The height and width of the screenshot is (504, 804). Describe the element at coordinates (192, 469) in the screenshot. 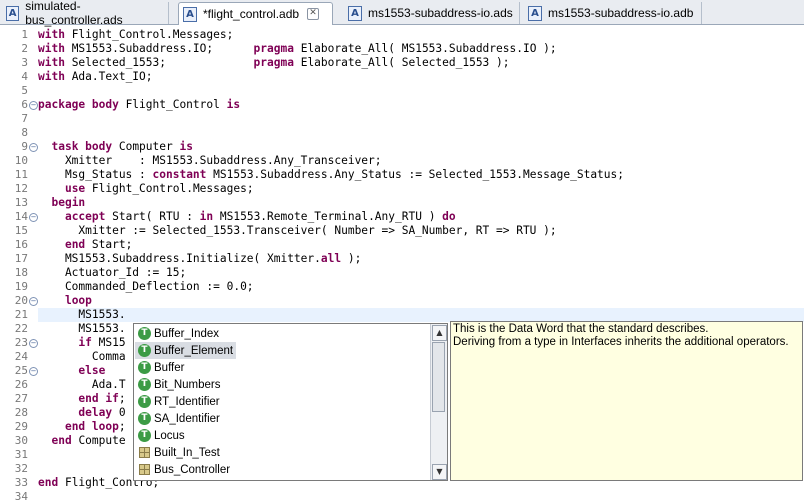

I see `completion-item-label: Bus_Controller` at that location.